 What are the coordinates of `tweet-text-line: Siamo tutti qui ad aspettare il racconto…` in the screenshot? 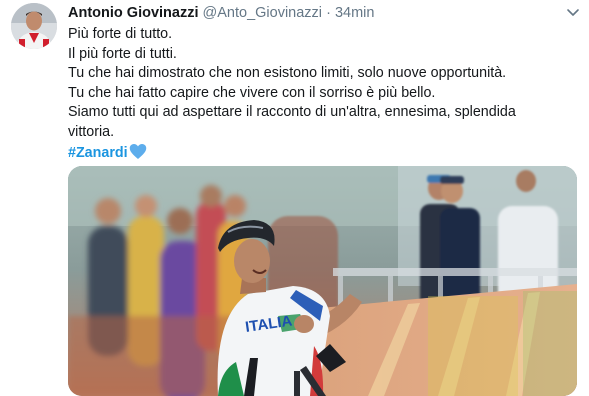 It's located at (292, 112).